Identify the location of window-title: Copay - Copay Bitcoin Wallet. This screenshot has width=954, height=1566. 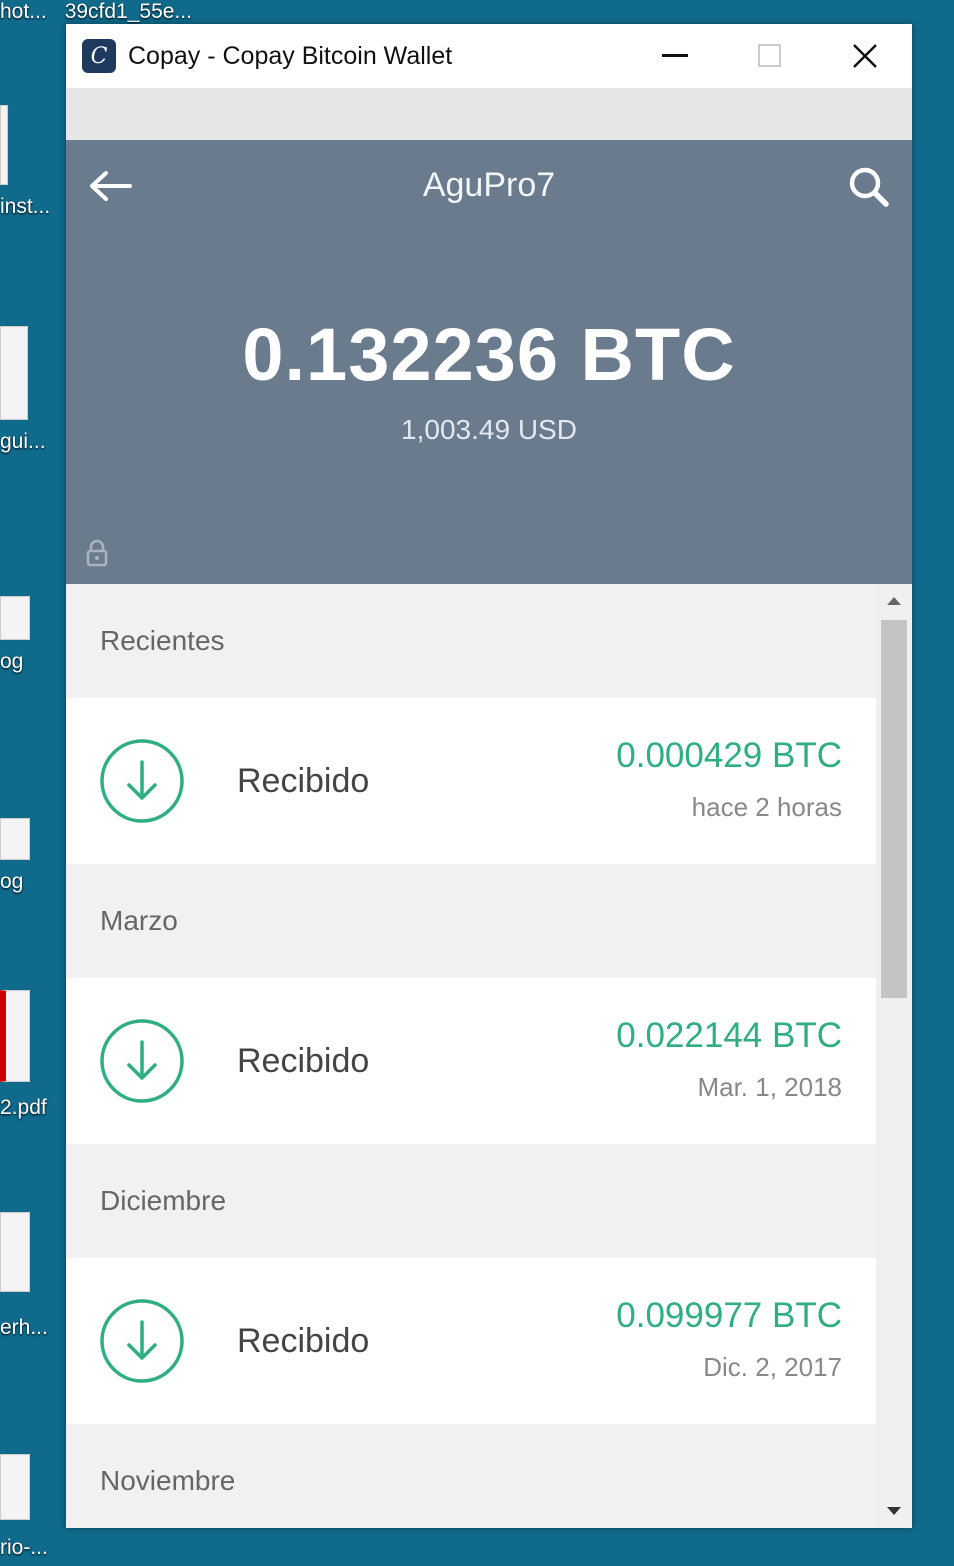
(290, 55).